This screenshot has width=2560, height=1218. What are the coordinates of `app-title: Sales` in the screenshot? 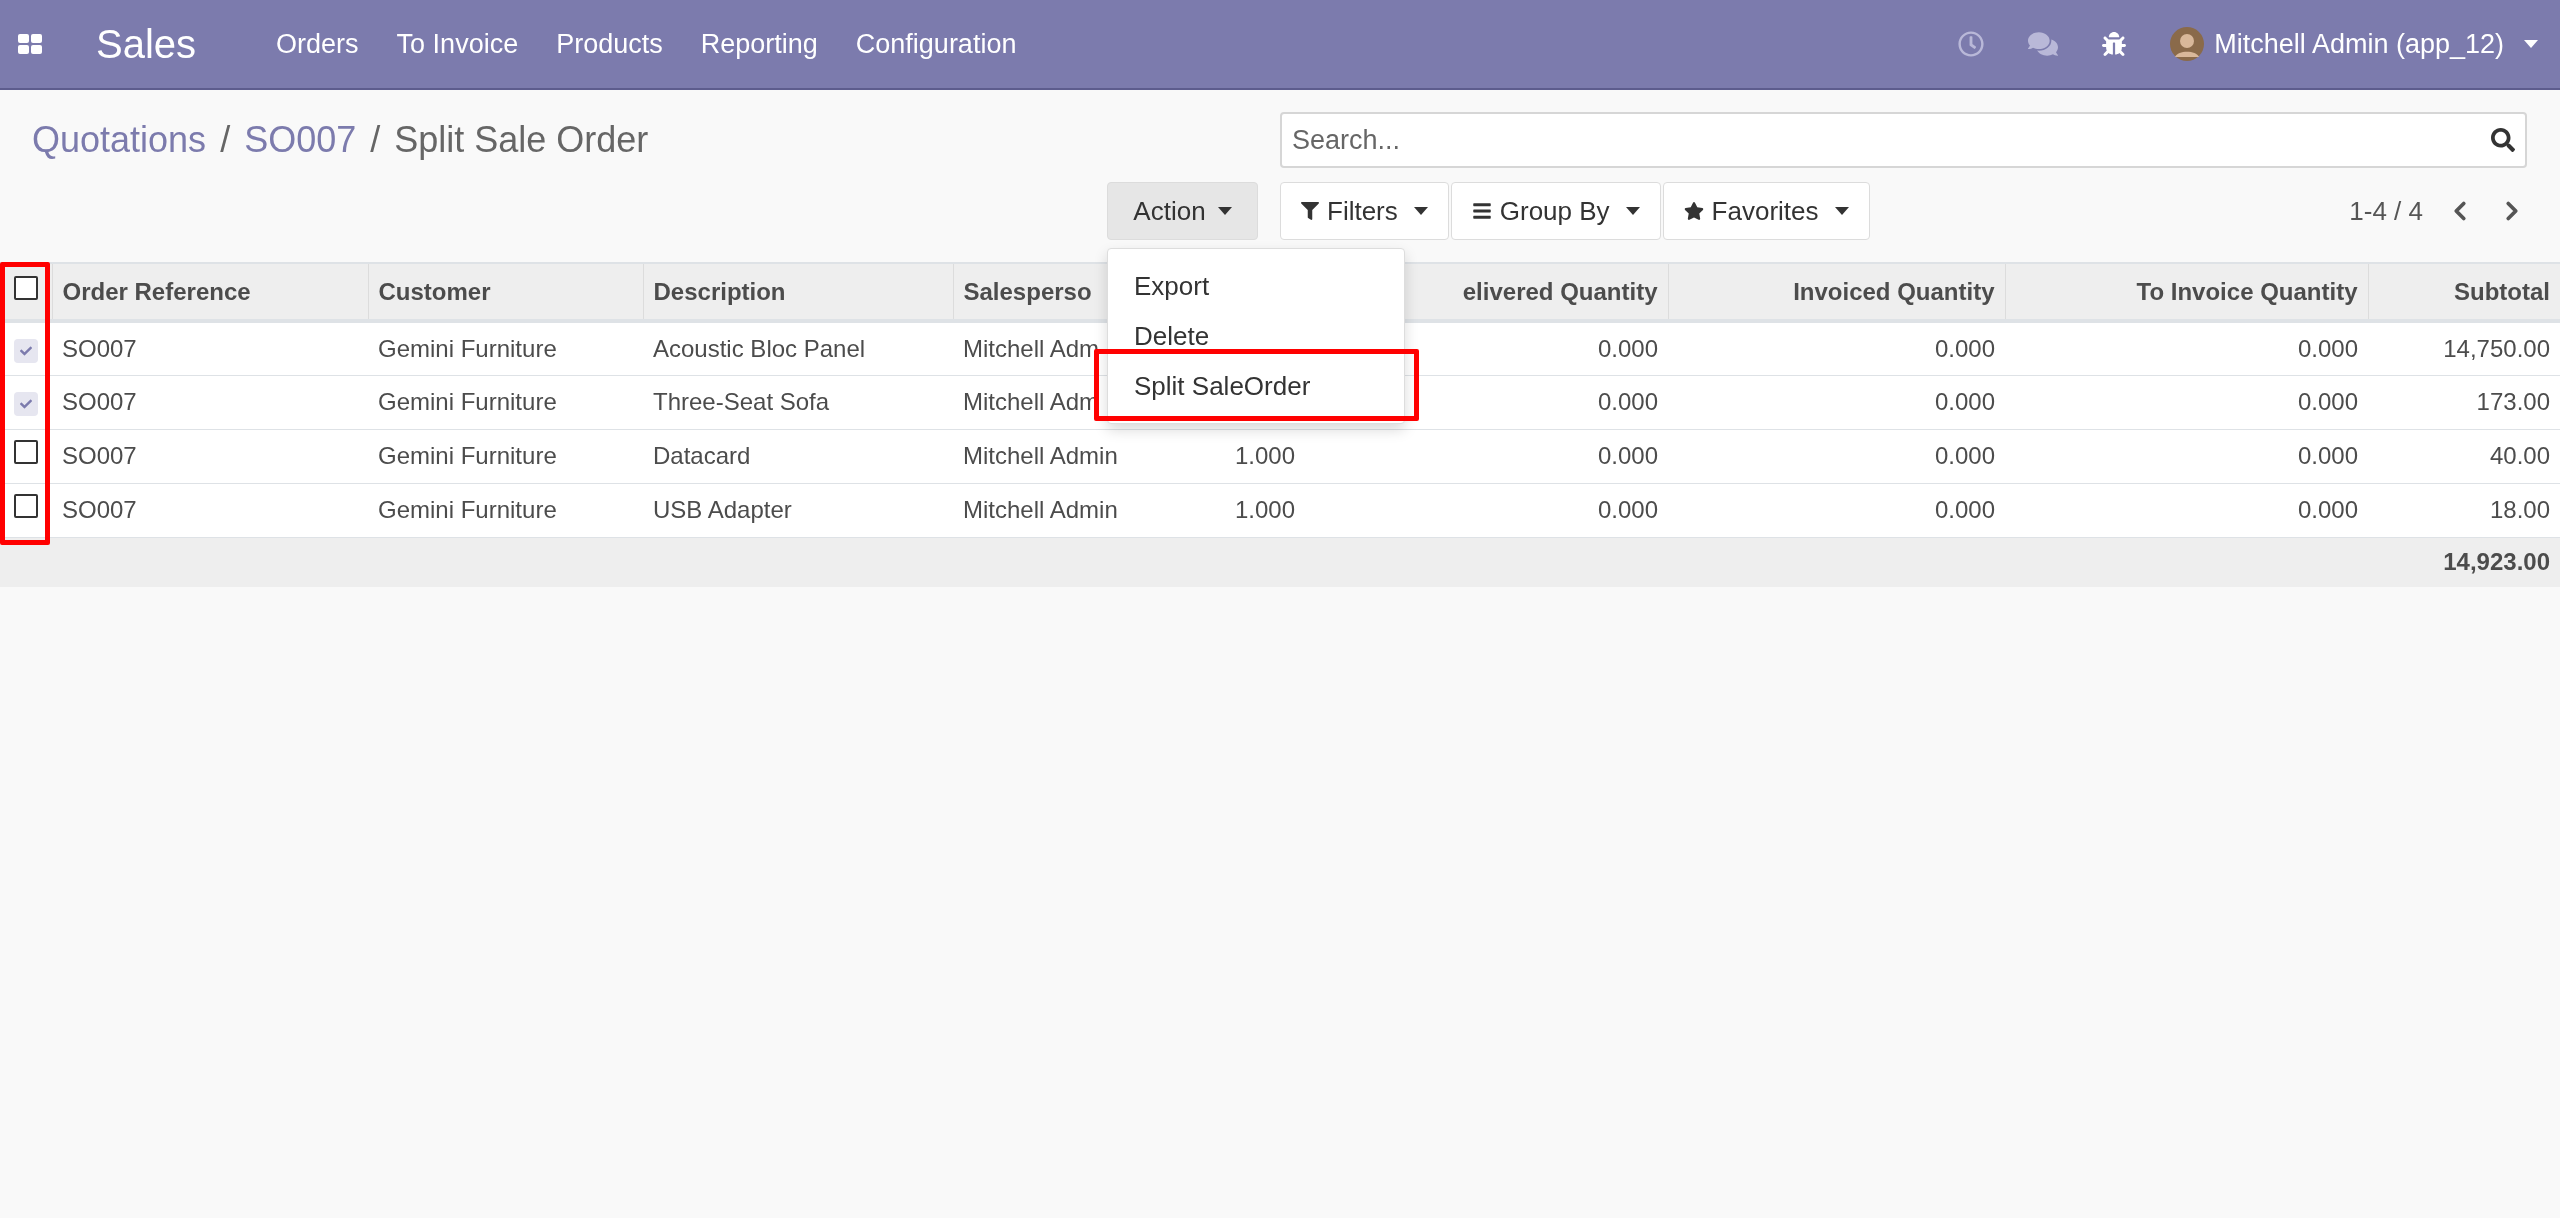 It's located at (146, 44).